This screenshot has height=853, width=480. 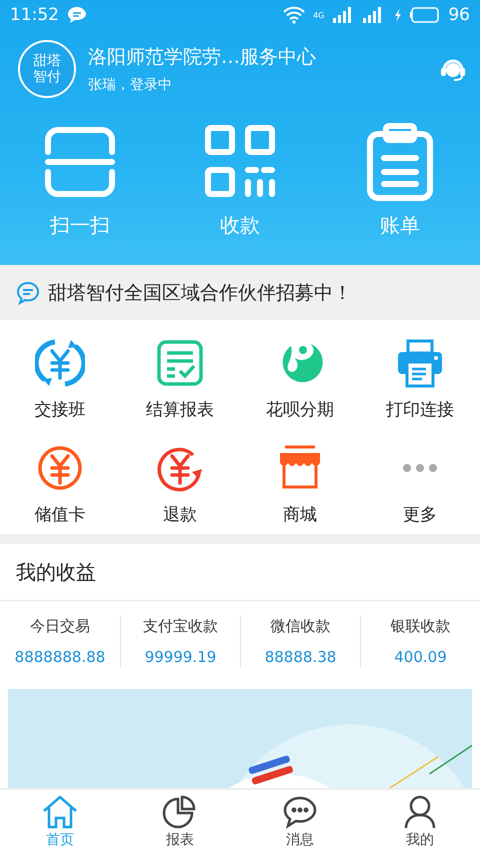 What do you see at coordinates (420, 811) in the screenshot?
I see `user-icon` at bounding box center [420, 811].